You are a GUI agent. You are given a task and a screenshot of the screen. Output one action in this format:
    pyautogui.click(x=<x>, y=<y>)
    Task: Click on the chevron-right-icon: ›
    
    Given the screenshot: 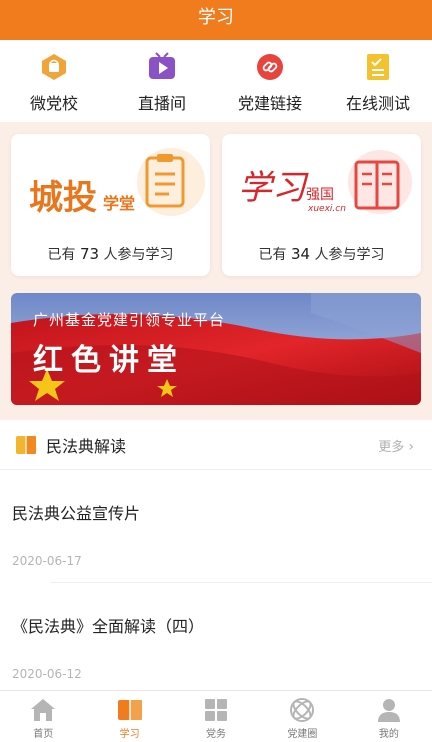 What is the action you would take?
    pyautogui.click(x=411, y=447)
    